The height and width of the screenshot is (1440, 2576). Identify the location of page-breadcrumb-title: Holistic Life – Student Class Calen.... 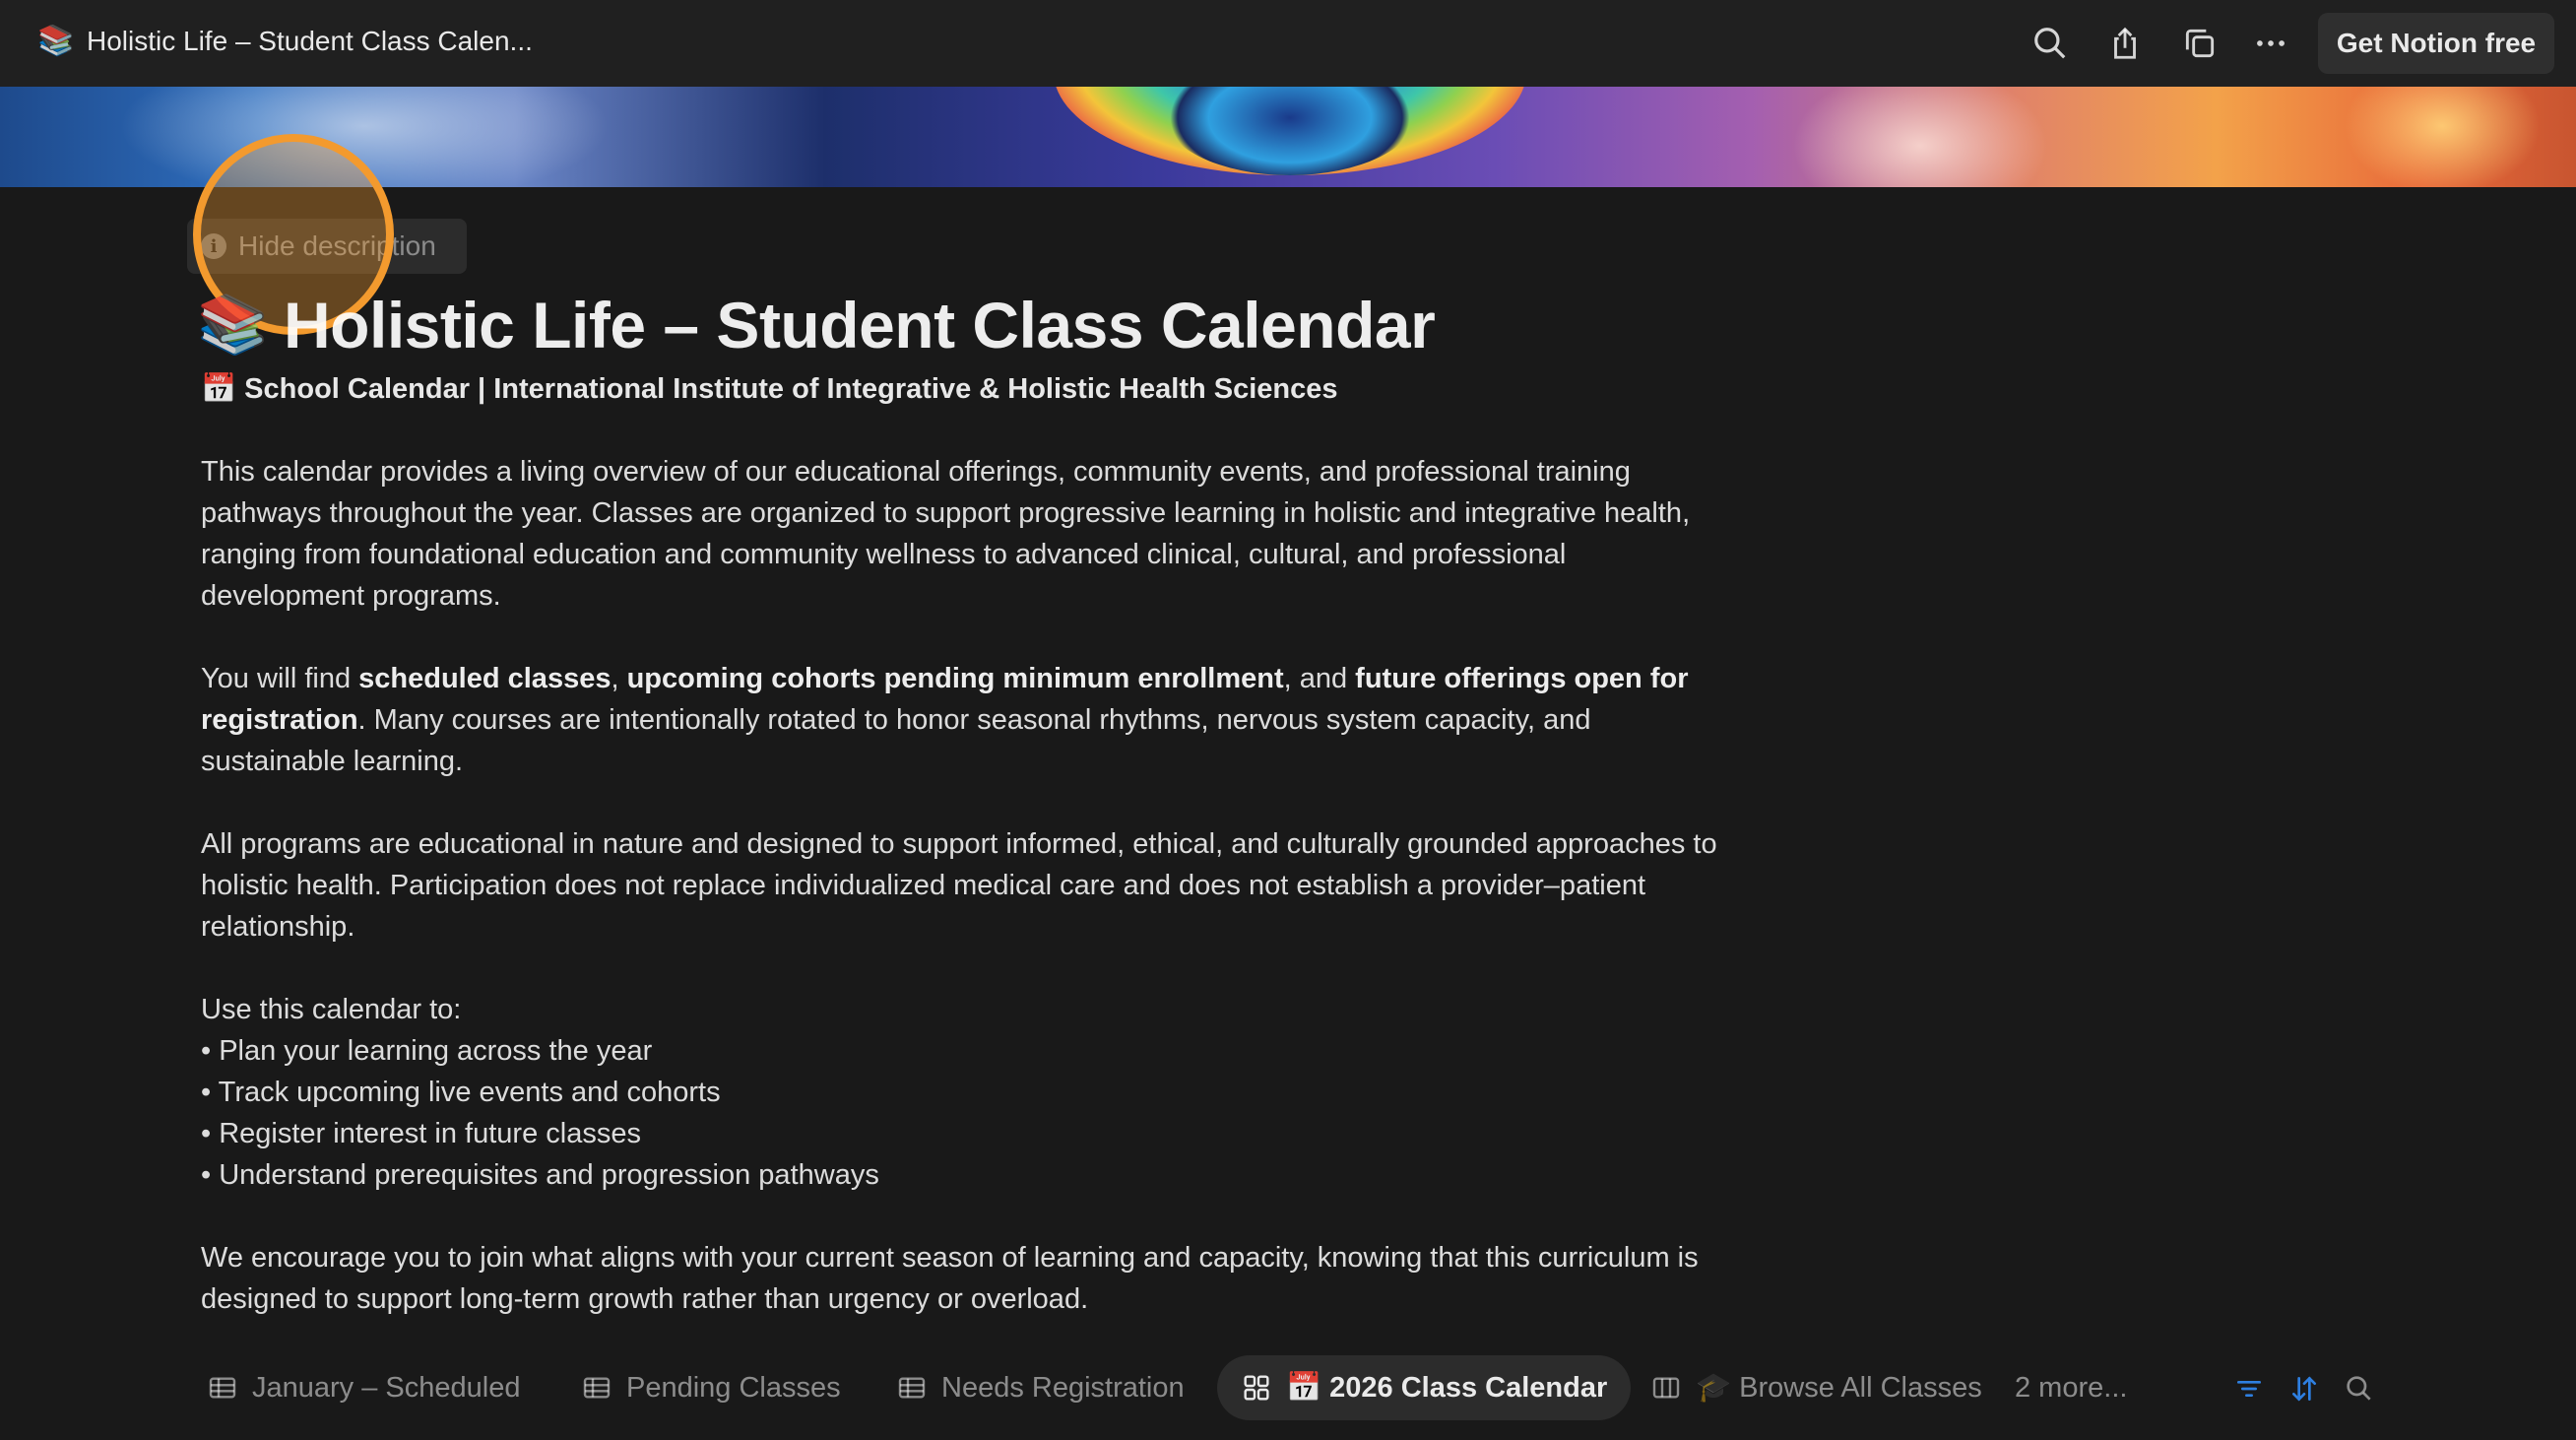
(310, 41).